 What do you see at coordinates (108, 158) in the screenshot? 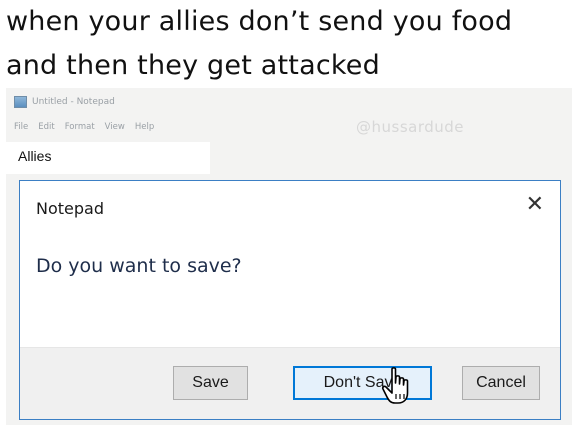
I see `document-text: Allies` at bounding box center [108, 158].